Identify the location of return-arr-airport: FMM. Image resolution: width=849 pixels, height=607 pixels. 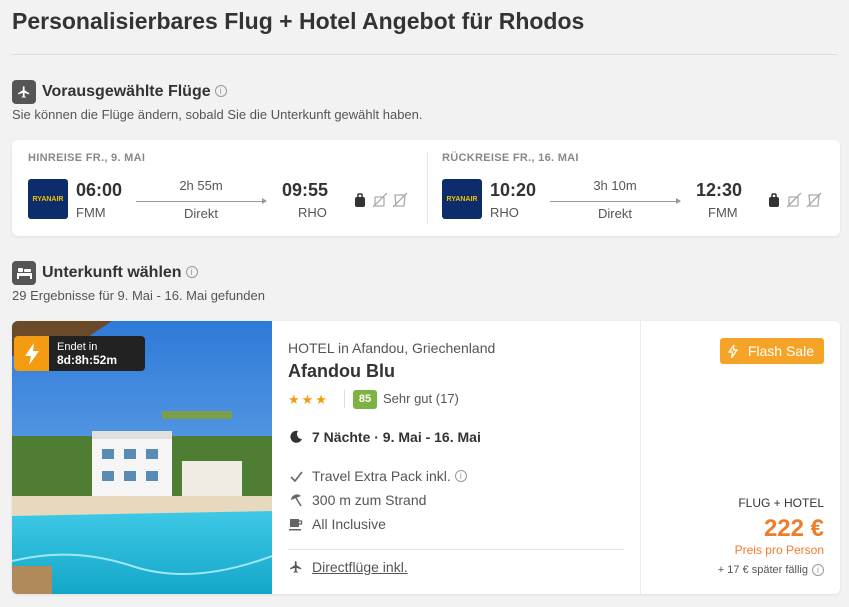
(723, 212).